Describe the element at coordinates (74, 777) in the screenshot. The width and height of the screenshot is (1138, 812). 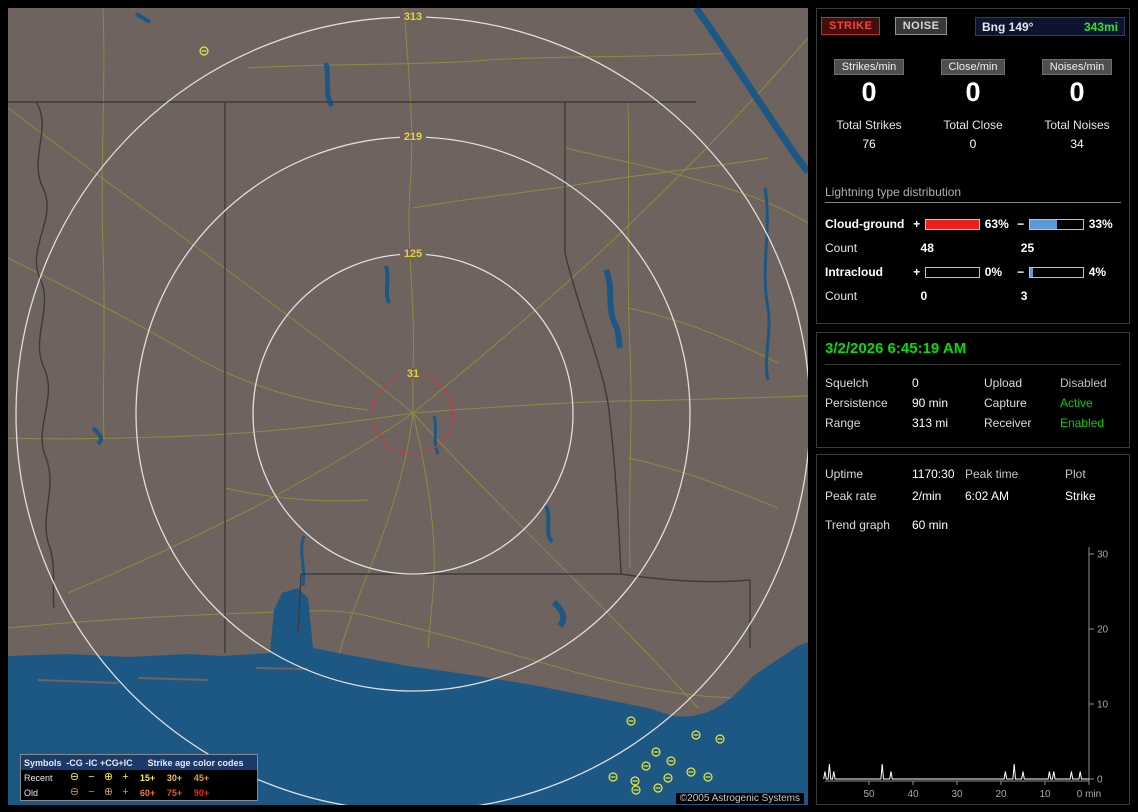
I see `strike-symbol-icon: ⊖` at that location.